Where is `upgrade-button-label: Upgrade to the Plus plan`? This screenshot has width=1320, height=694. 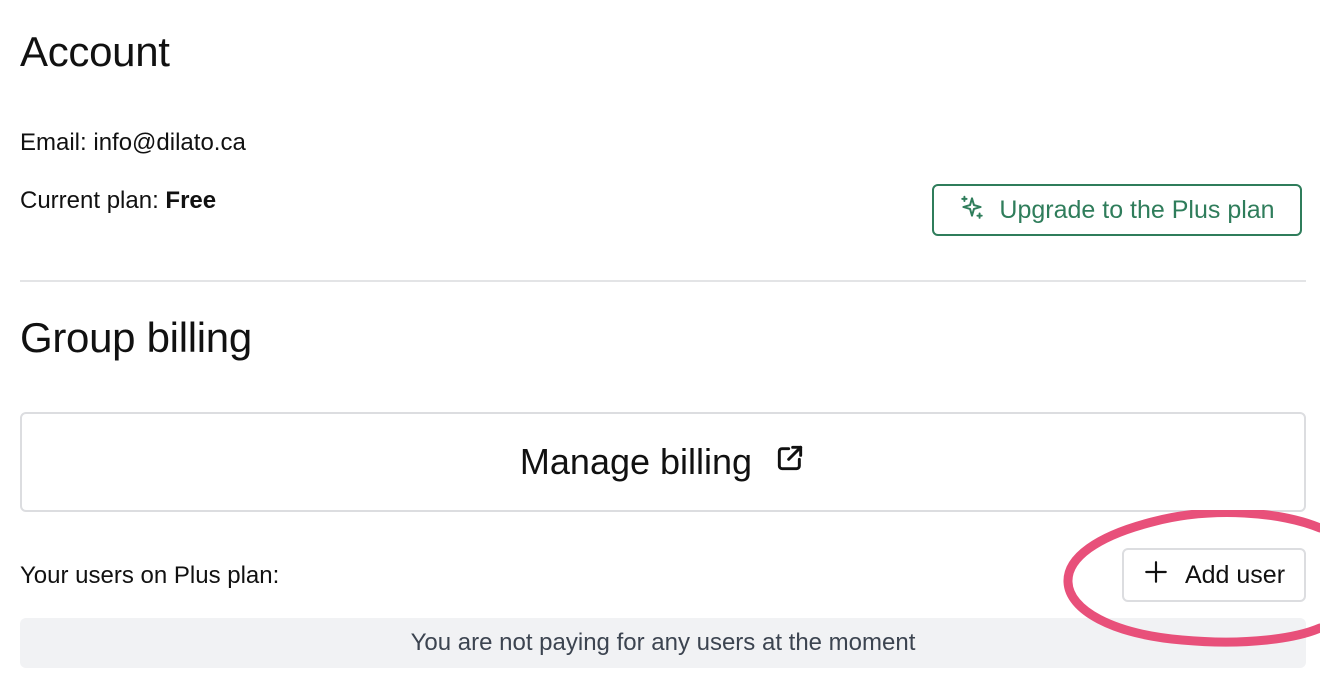
upgrade-button-label: Upgrade to the Plus plan is located at coordinates (1137, 209).